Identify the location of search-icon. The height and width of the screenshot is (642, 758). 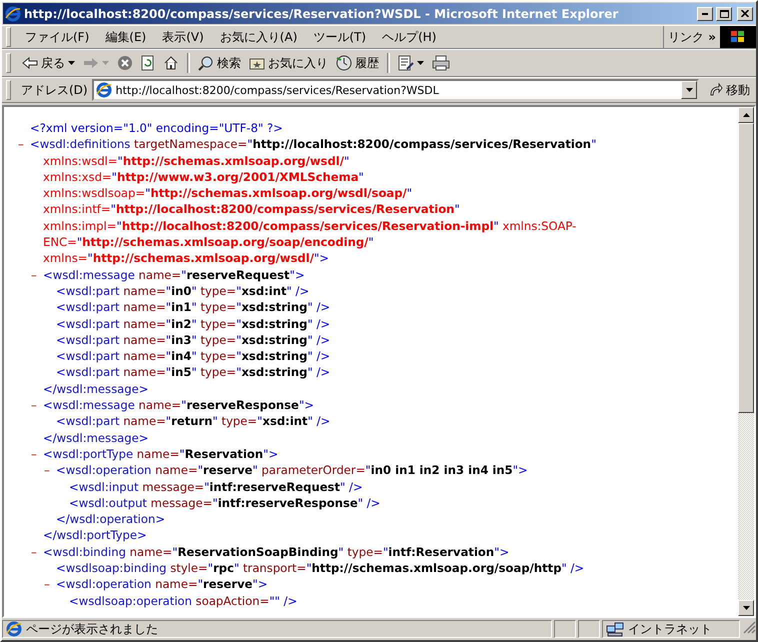
(206, 63).